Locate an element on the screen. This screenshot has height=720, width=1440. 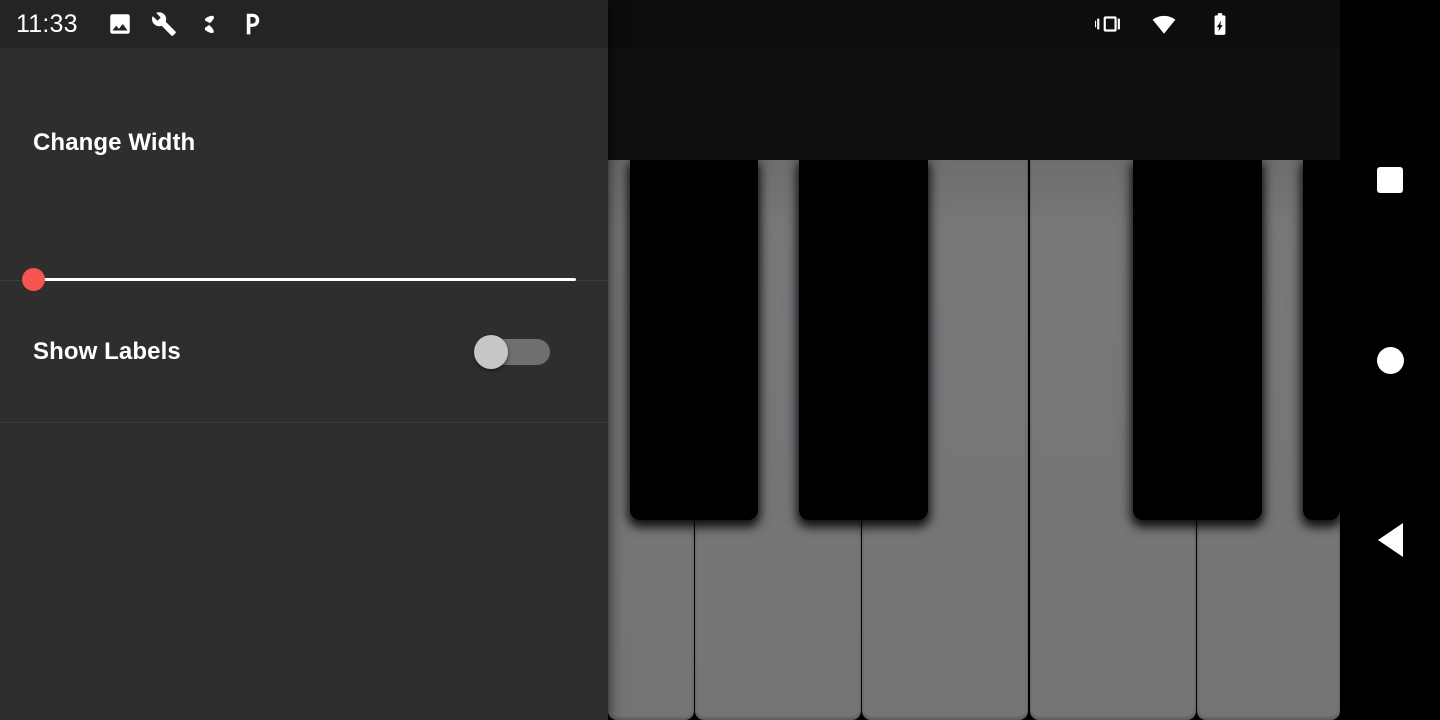
show-labels-section: Show Labels is located at coordinates (304, 351).